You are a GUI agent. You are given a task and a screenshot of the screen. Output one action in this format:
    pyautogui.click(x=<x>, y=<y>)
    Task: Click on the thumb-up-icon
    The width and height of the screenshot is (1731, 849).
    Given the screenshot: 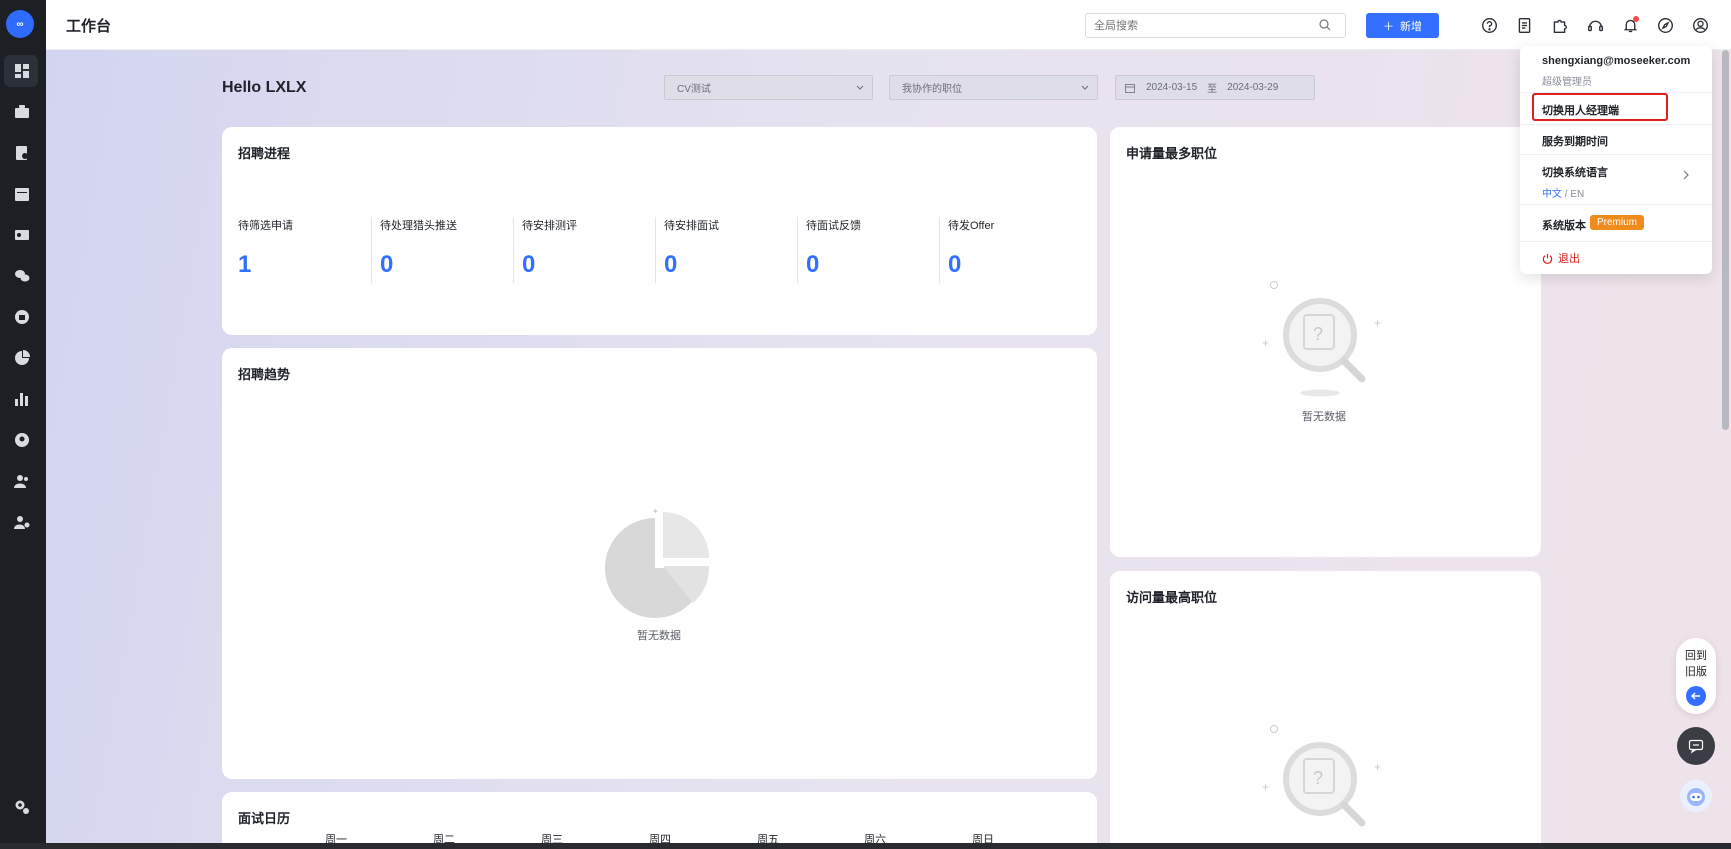 What is the action you would take?
    pyautogui.click(x=22, y=317)
    